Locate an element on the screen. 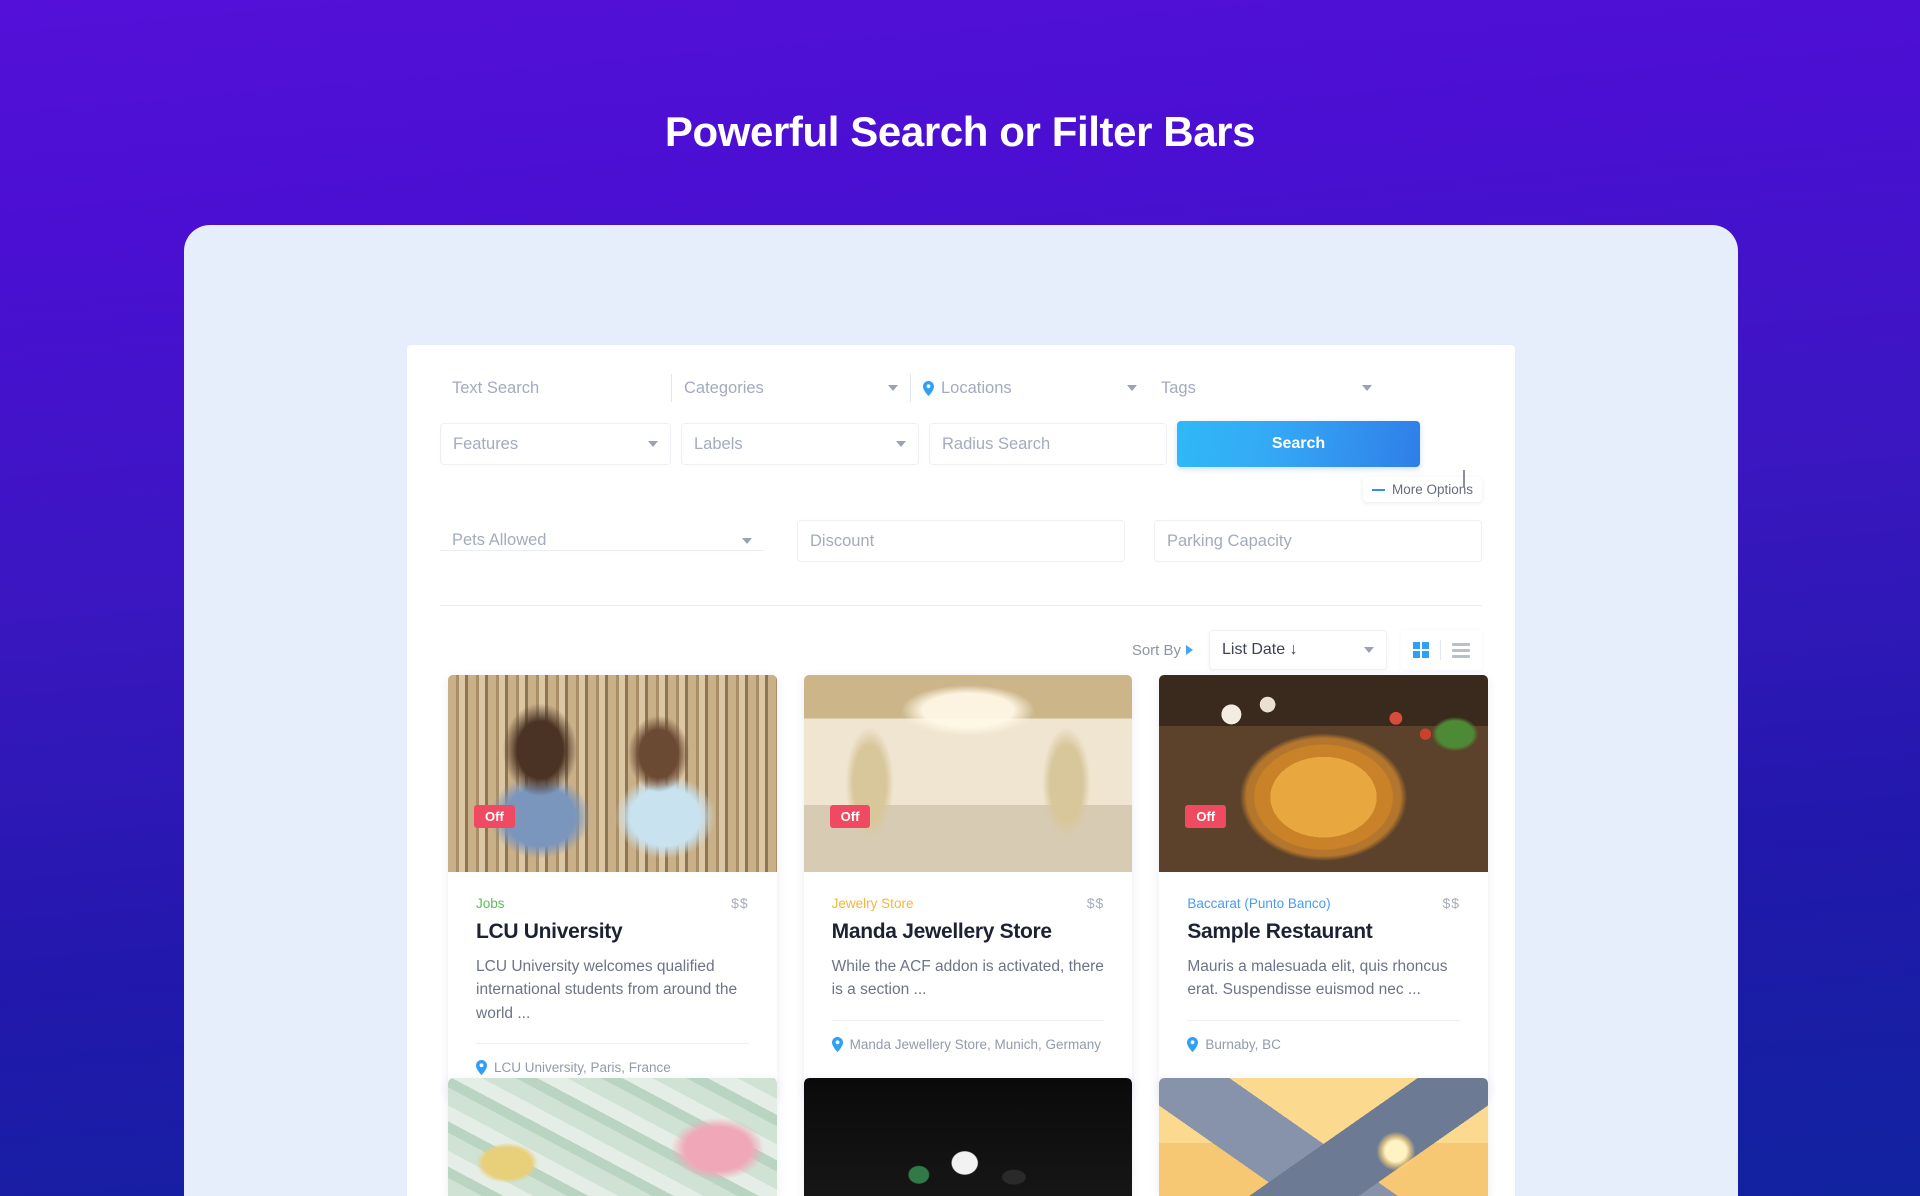  listing-location: Manda Jewellery Store, Munich, Germany is located at coordinates (968, 1047).